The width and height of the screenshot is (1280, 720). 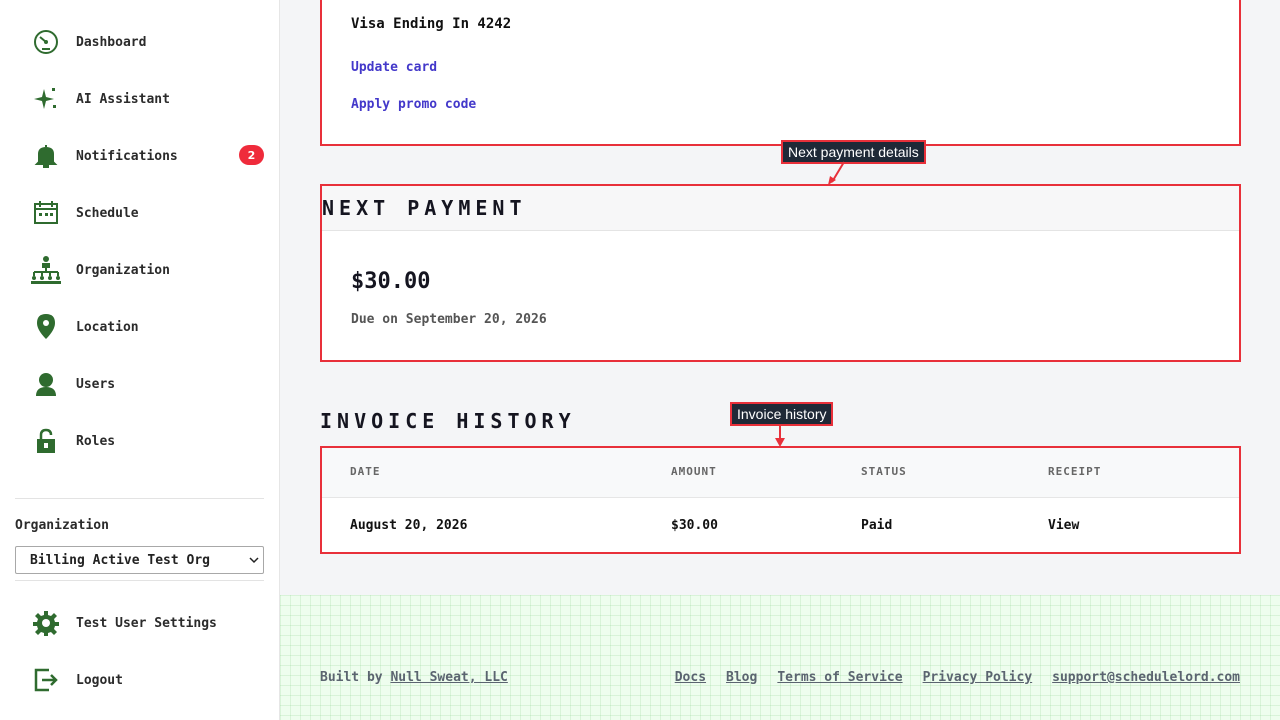 I want to click on sidebar-item-partial, so click(x=147, y=485).